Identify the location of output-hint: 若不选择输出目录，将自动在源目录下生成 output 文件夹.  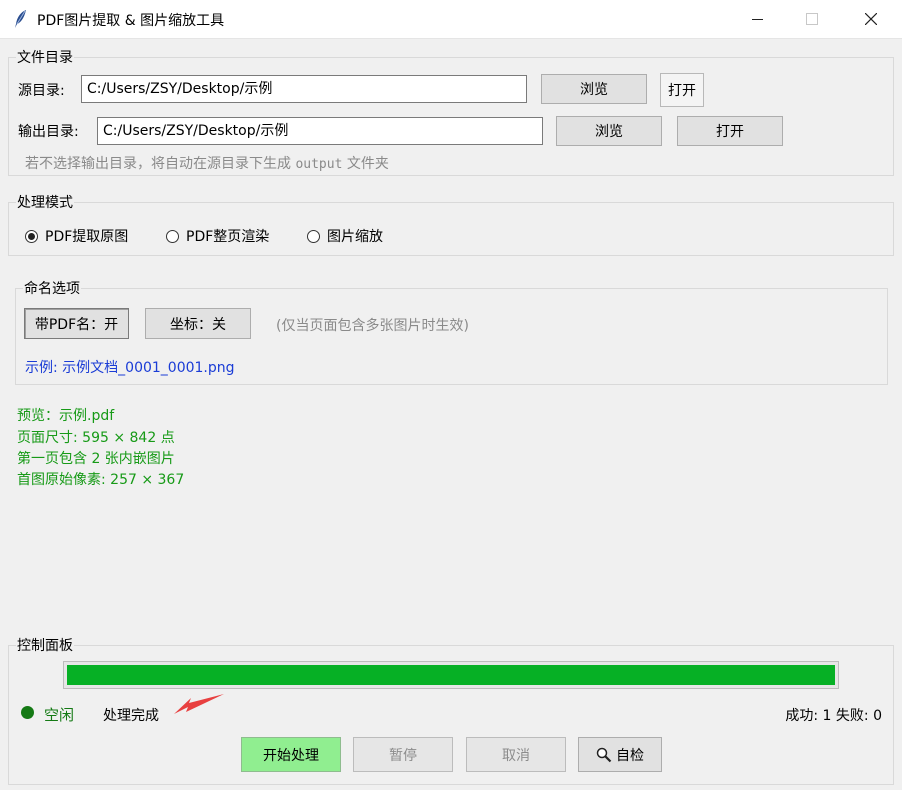
(207, 163).